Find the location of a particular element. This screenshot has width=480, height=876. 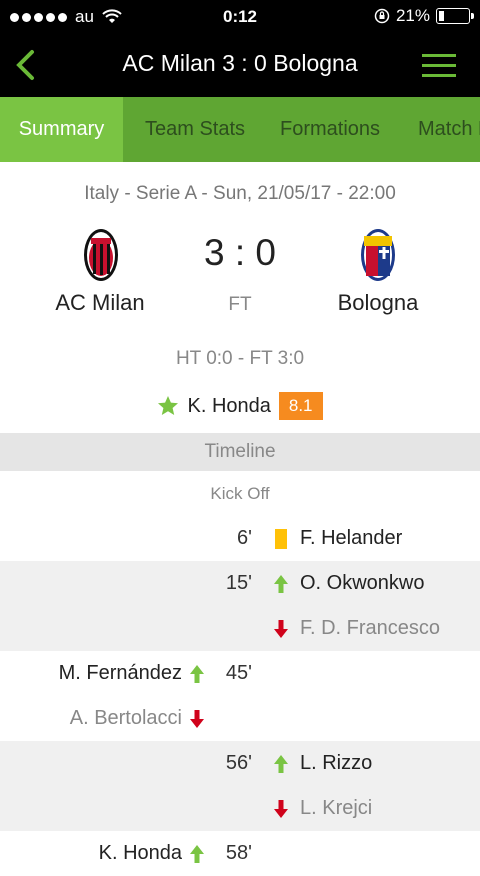

event-player-out: A. Bertolacci is located at coordinates (126, 718).